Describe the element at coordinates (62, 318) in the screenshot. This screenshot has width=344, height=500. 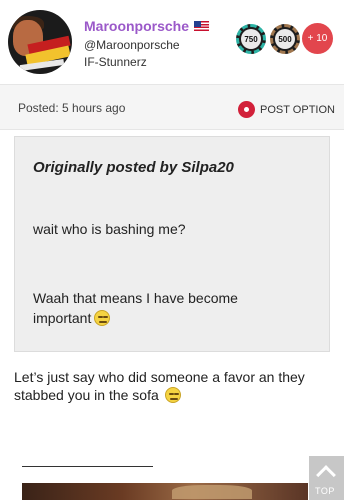
I see `quote-text-line: important` at that location.